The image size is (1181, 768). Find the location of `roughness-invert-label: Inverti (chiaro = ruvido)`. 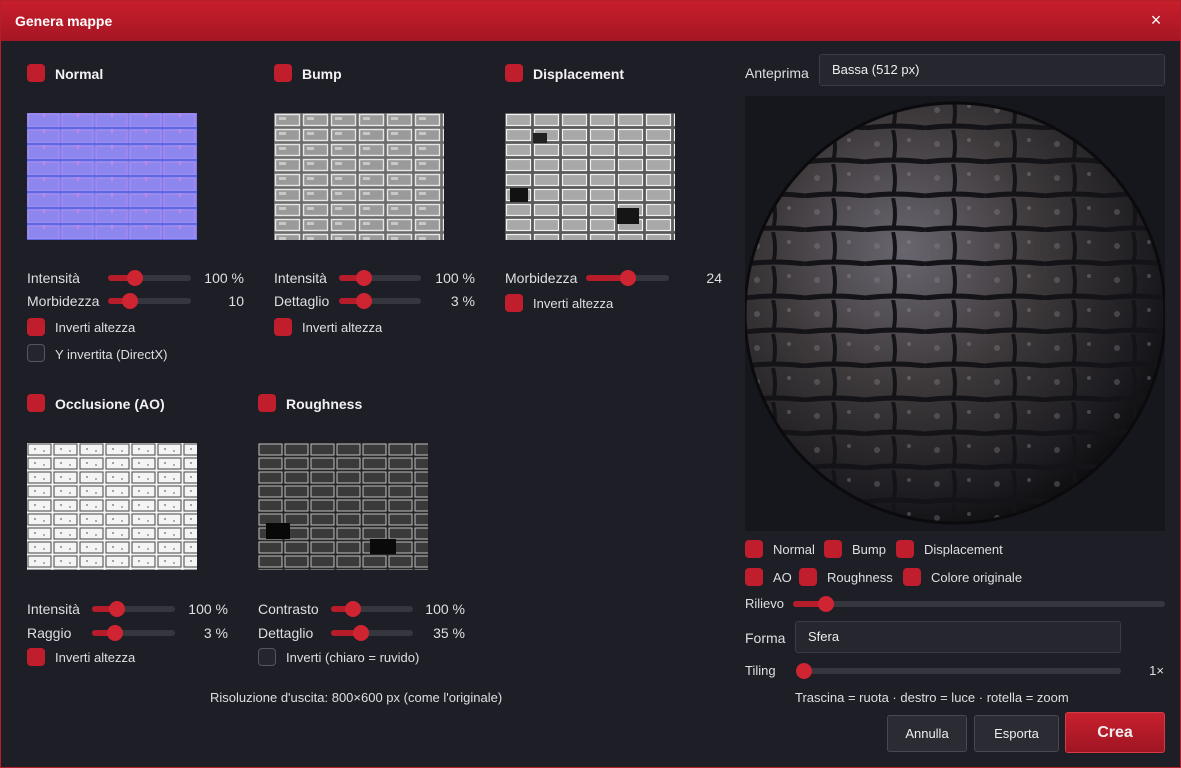

roughness-invert-label: Inverti (chiaro = ruvido) is located at coordinates (353, 657).